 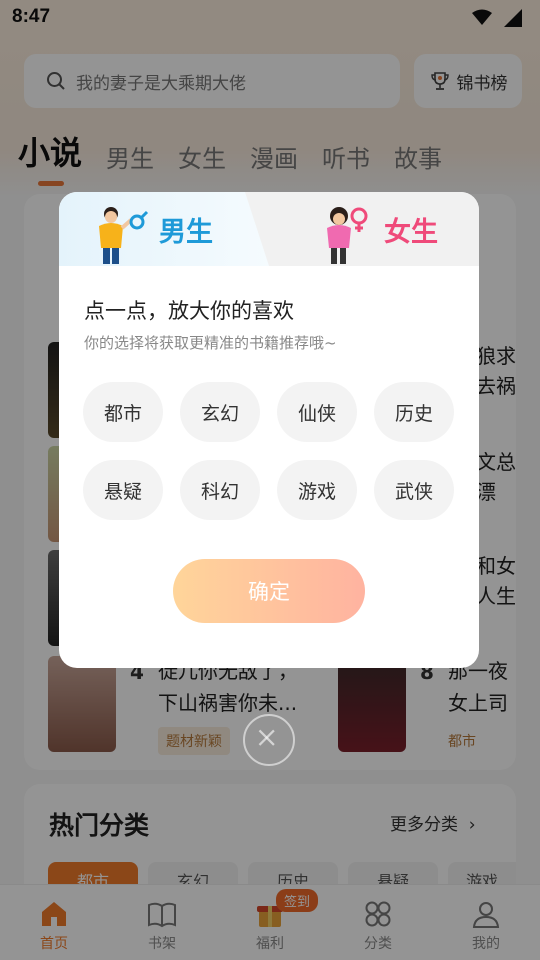 What do you see at coordinates (186, 229) in the screenshot?
I see `male-label: 男生` at bounding box center [186, 229].